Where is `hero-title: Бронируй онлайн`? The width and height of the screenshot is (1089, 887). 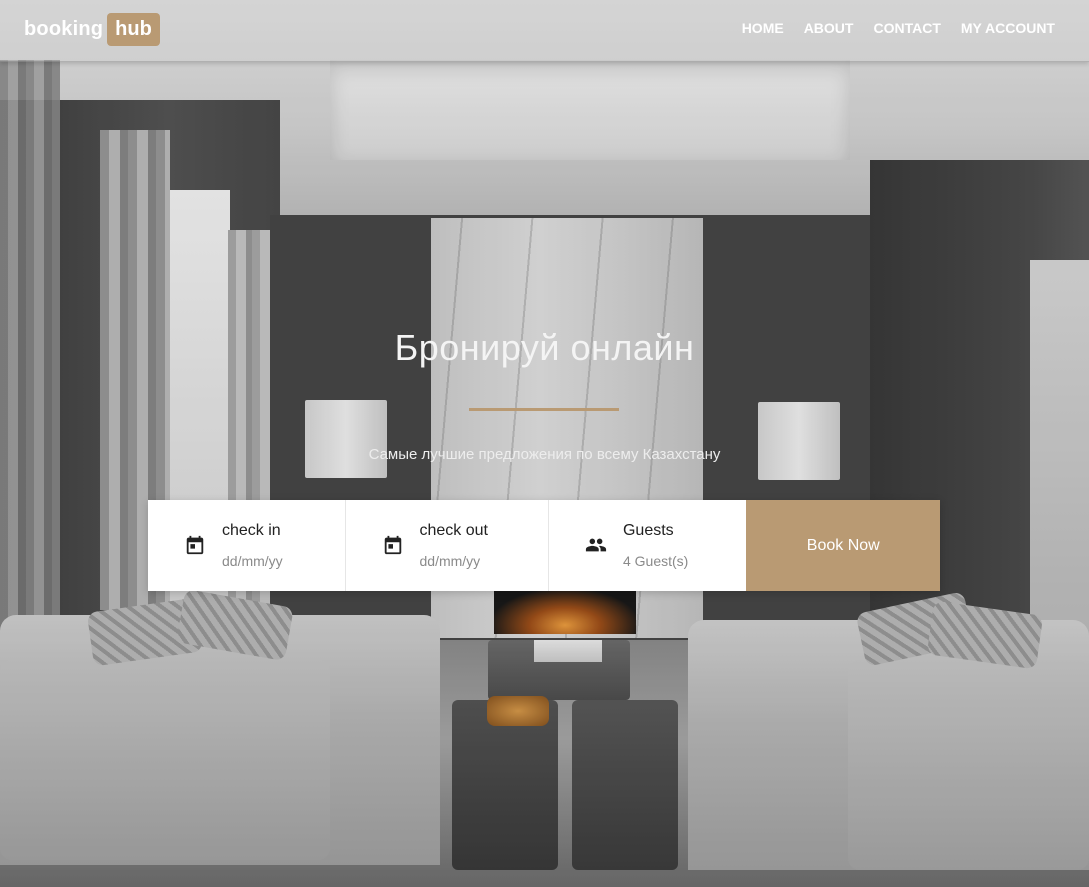
hero-title: Бронируй онлайн is located at coordinates (544, 347).